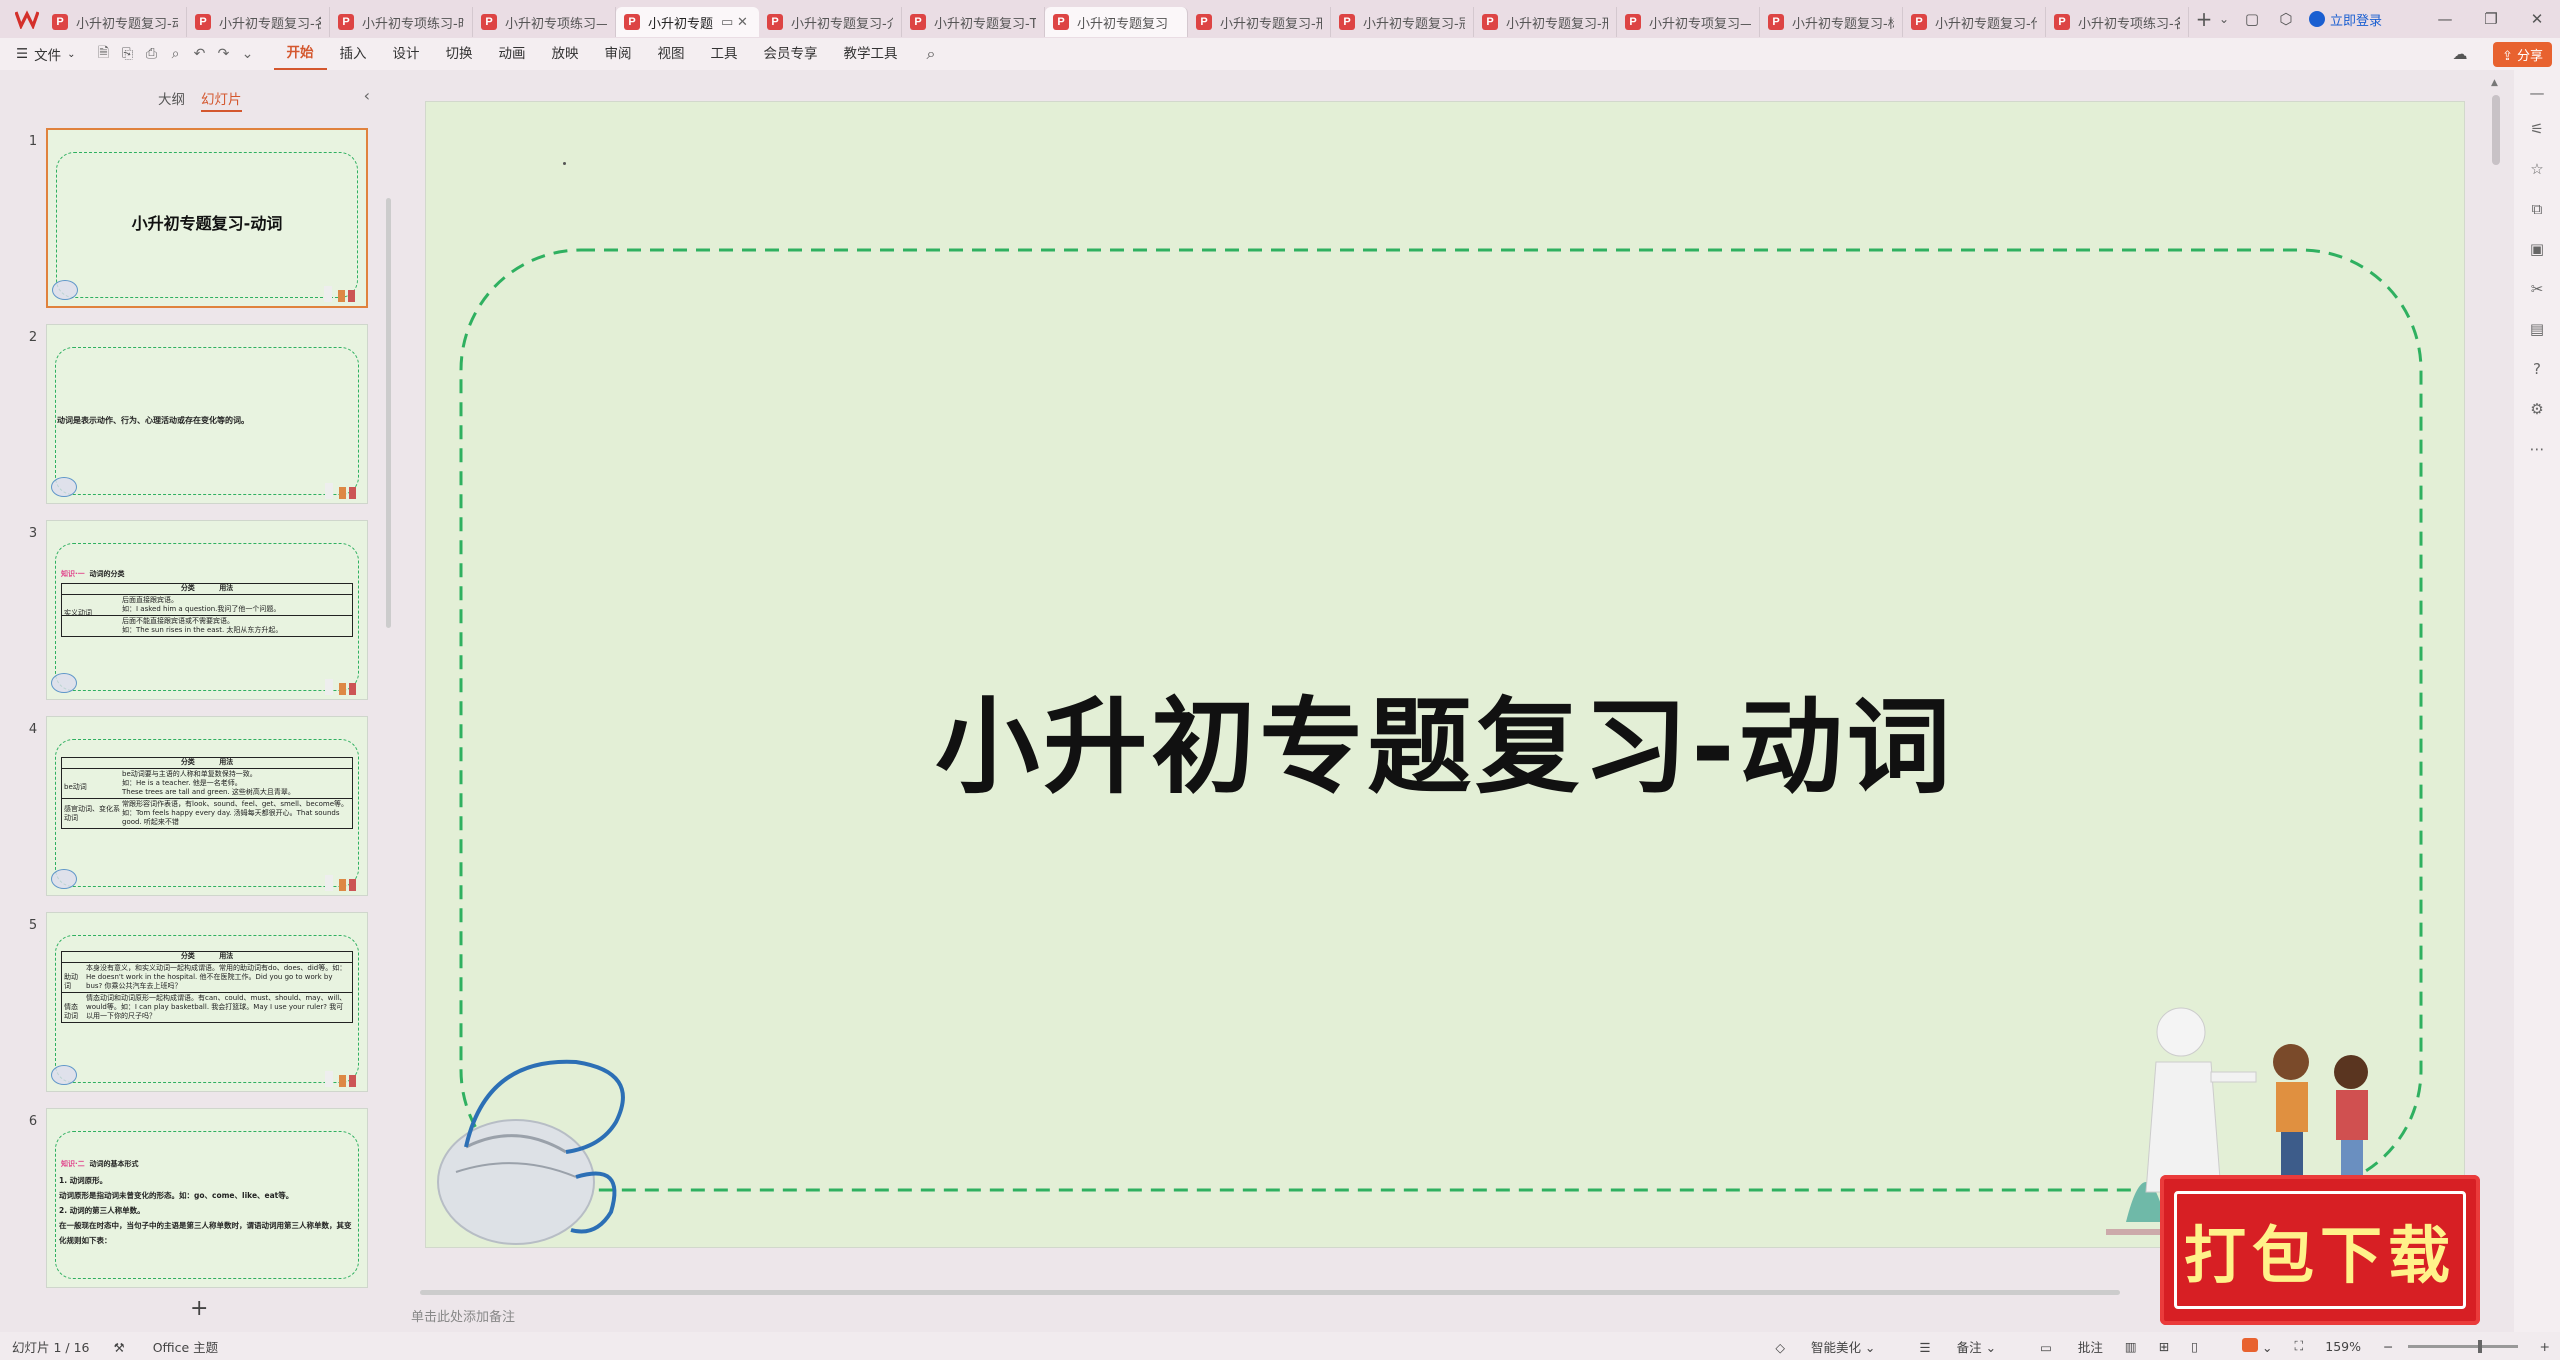 Image resolution: width=2560 pixels, height=1360 pixels. Describe the element at coordinates (724, 54) in the screenshot. I see `ribbon-tab: 工具` at that location.